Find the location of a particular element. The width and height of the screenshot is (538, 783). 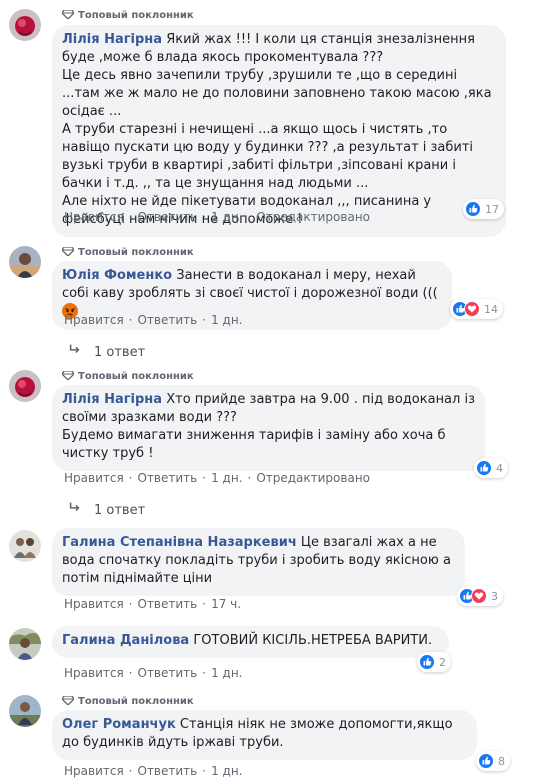

reaction-summary: 3 is located at coordinates (480, 596).